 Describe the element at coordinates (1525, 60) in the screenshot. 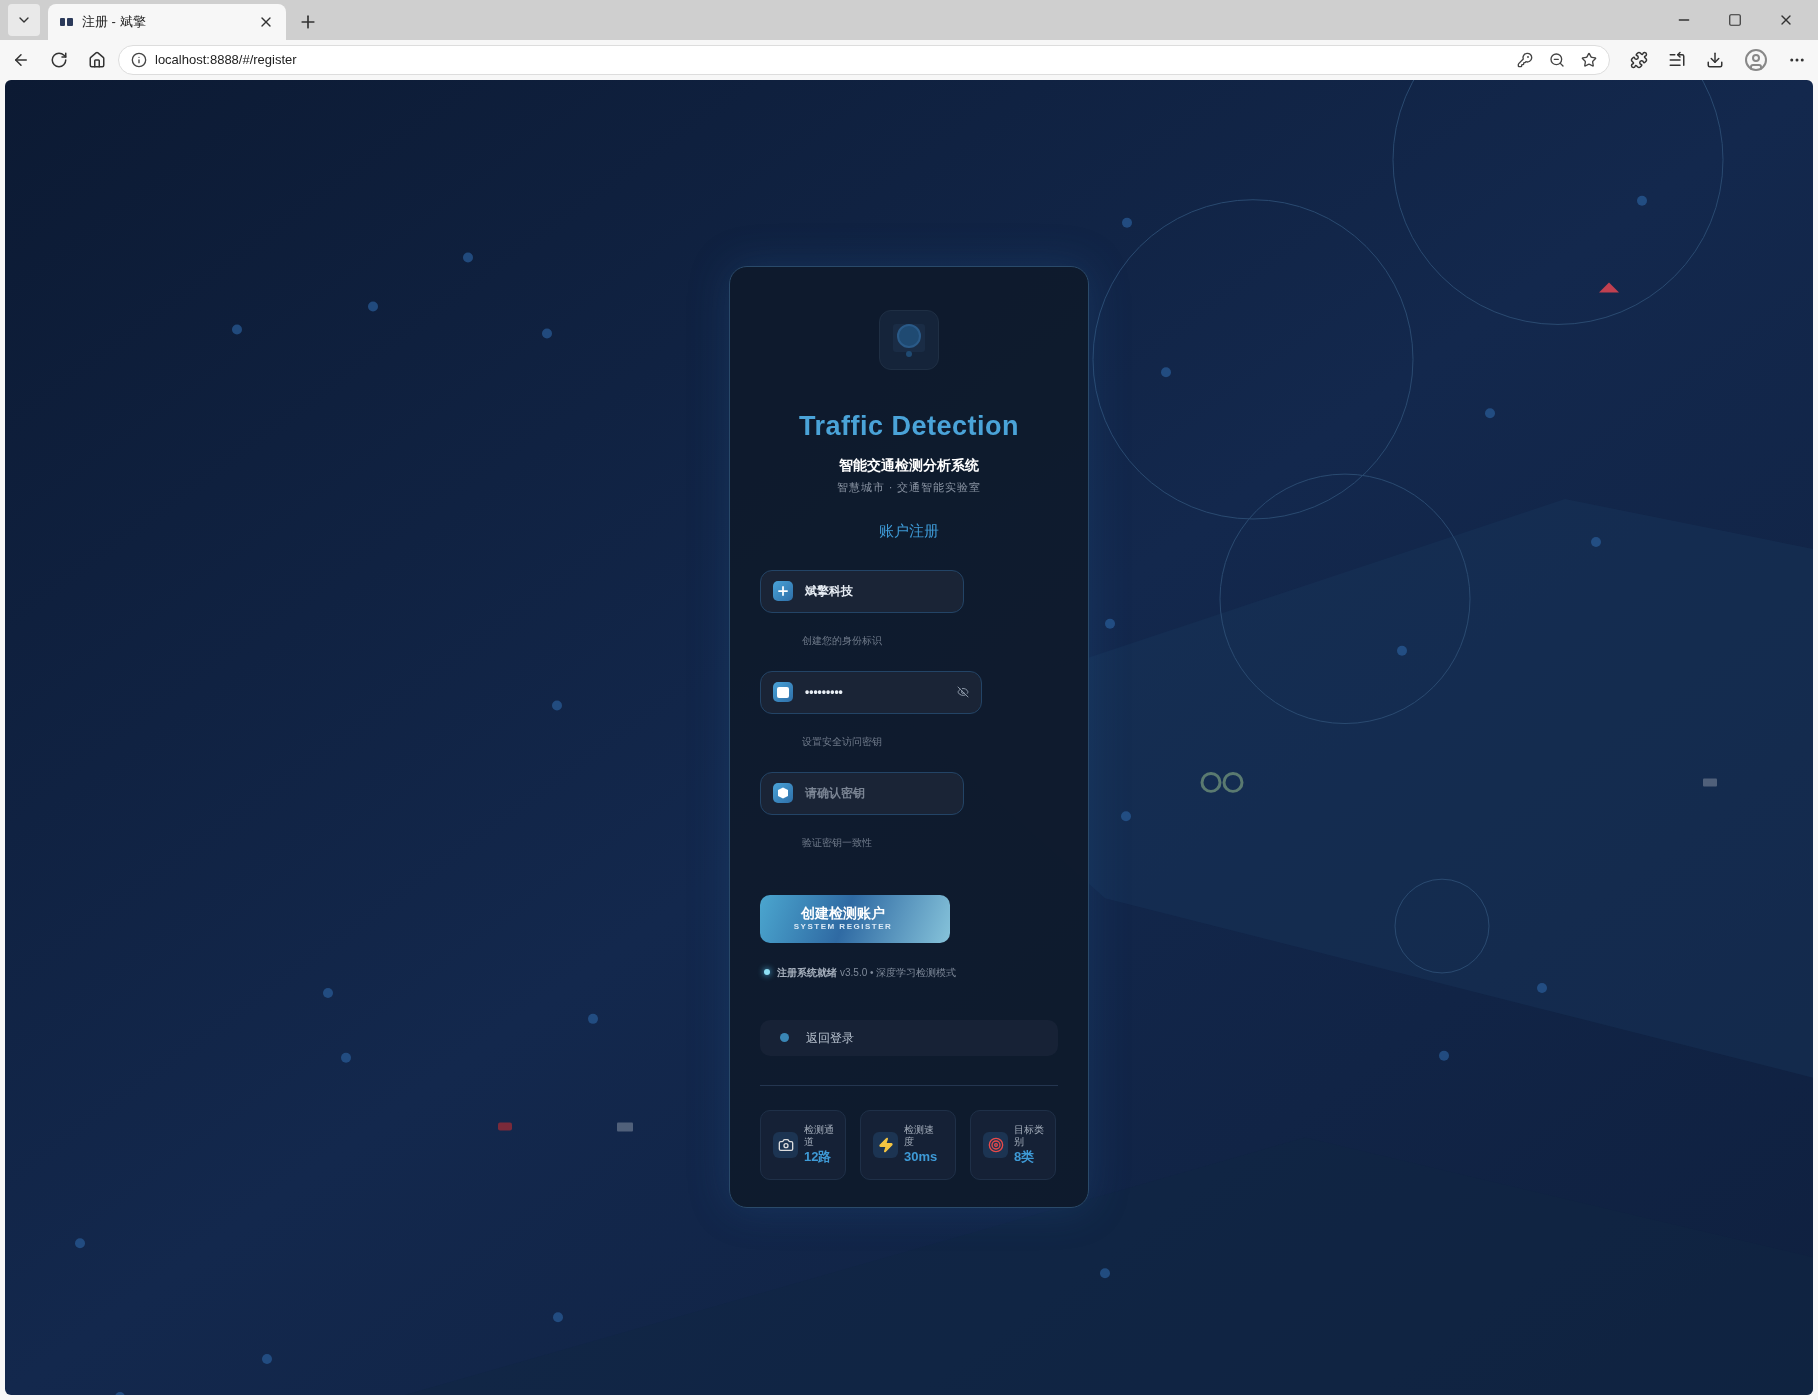

I see `key-icon` at that location.